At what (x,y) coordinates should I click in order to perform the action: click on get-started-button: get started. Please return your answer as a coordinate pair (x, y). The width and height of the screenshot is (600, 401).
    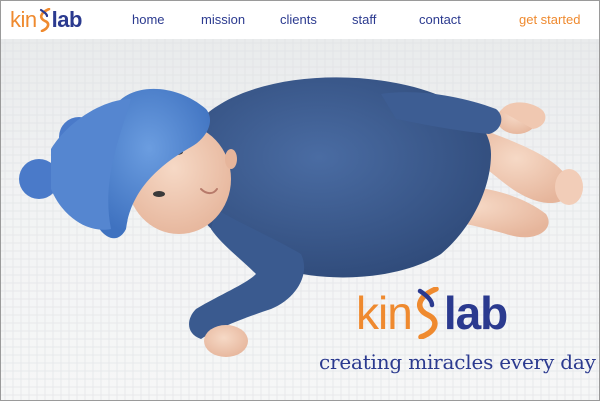
    Looking at the image, I should click on (549, 20).